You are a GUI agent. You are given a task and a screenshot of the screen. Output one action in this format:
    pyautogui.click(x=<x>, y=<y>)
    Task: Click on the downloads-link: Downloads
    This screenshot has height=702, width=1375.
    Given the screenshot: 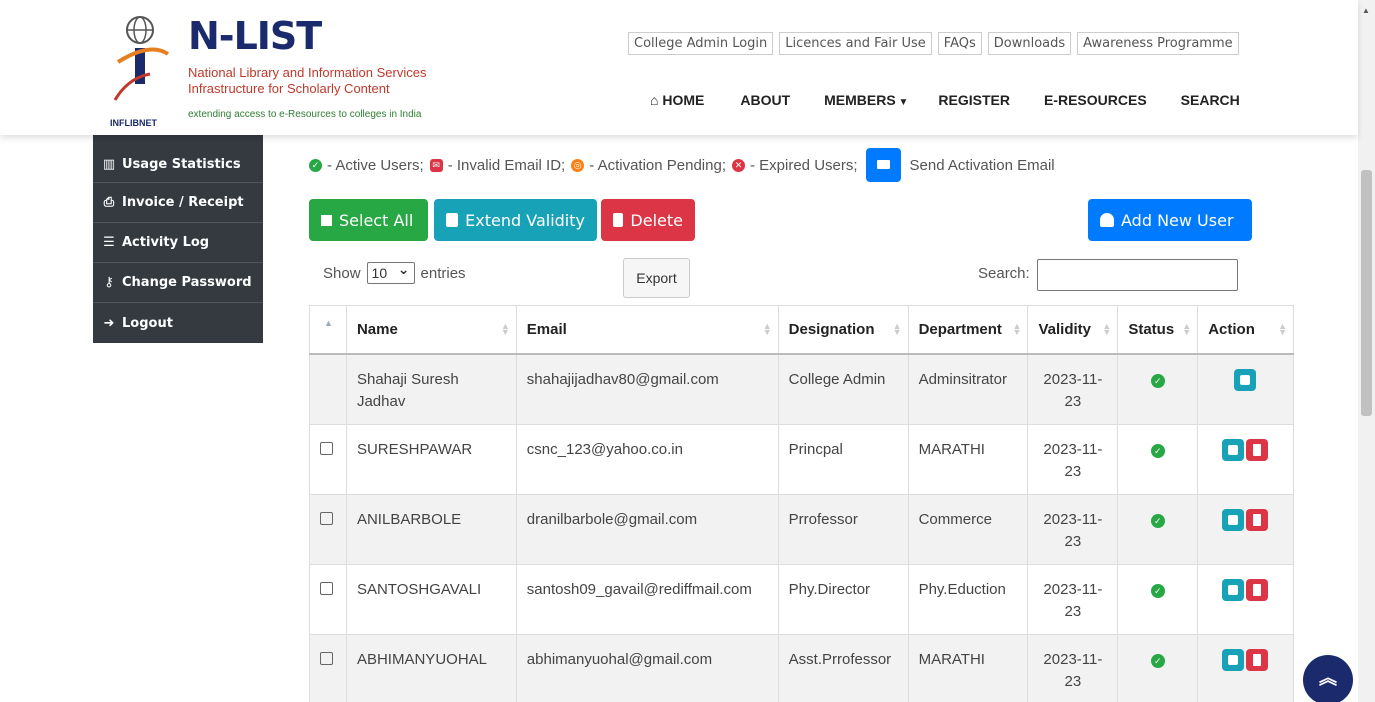 What is the action you would take?
    pyautogui.click(x=1029, y=43)
    